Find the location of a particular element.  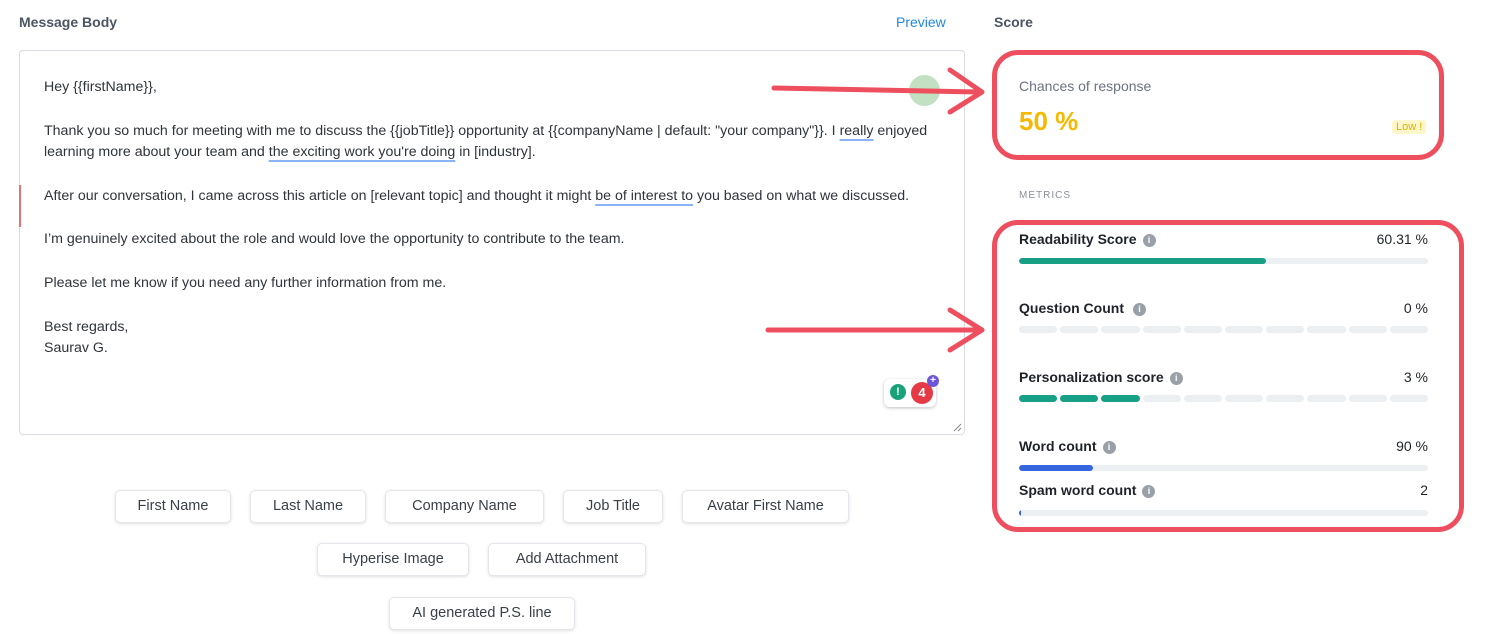

resize-handle-icon is located at coordinates (957, 427).